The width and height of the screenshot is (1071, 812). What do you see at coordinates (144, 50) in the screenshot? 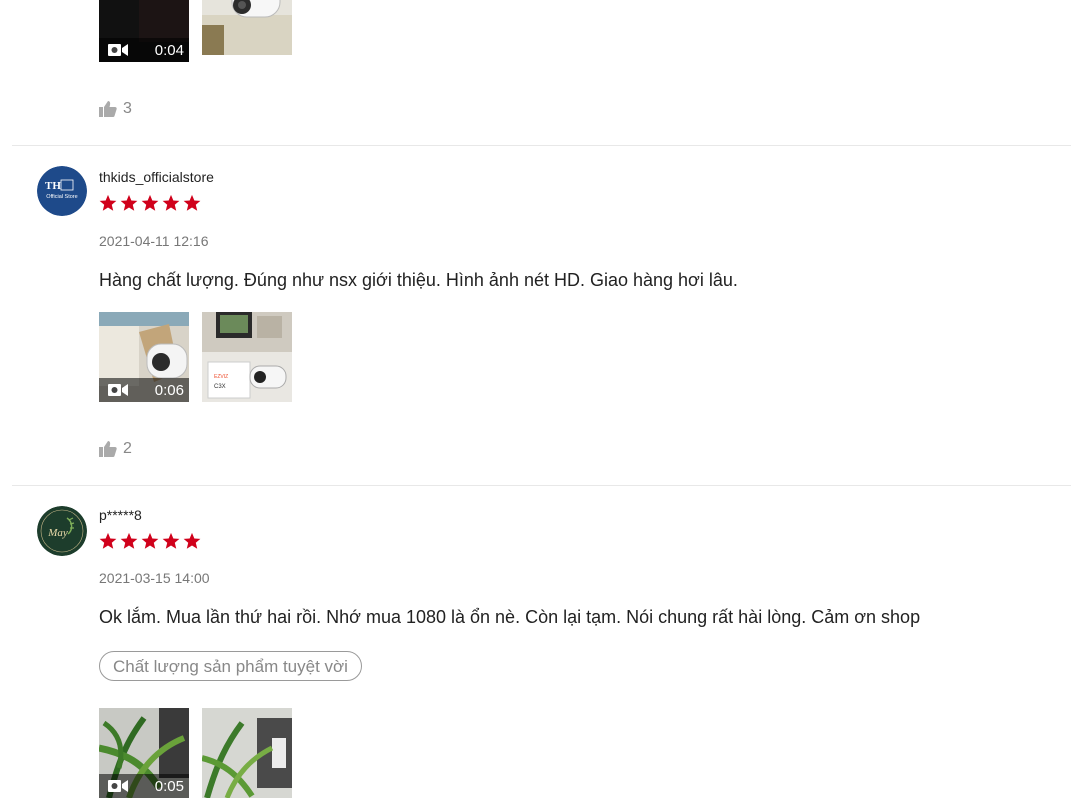
I see `video-overlay-bar: 0:04` at bounding box center [144, 50].